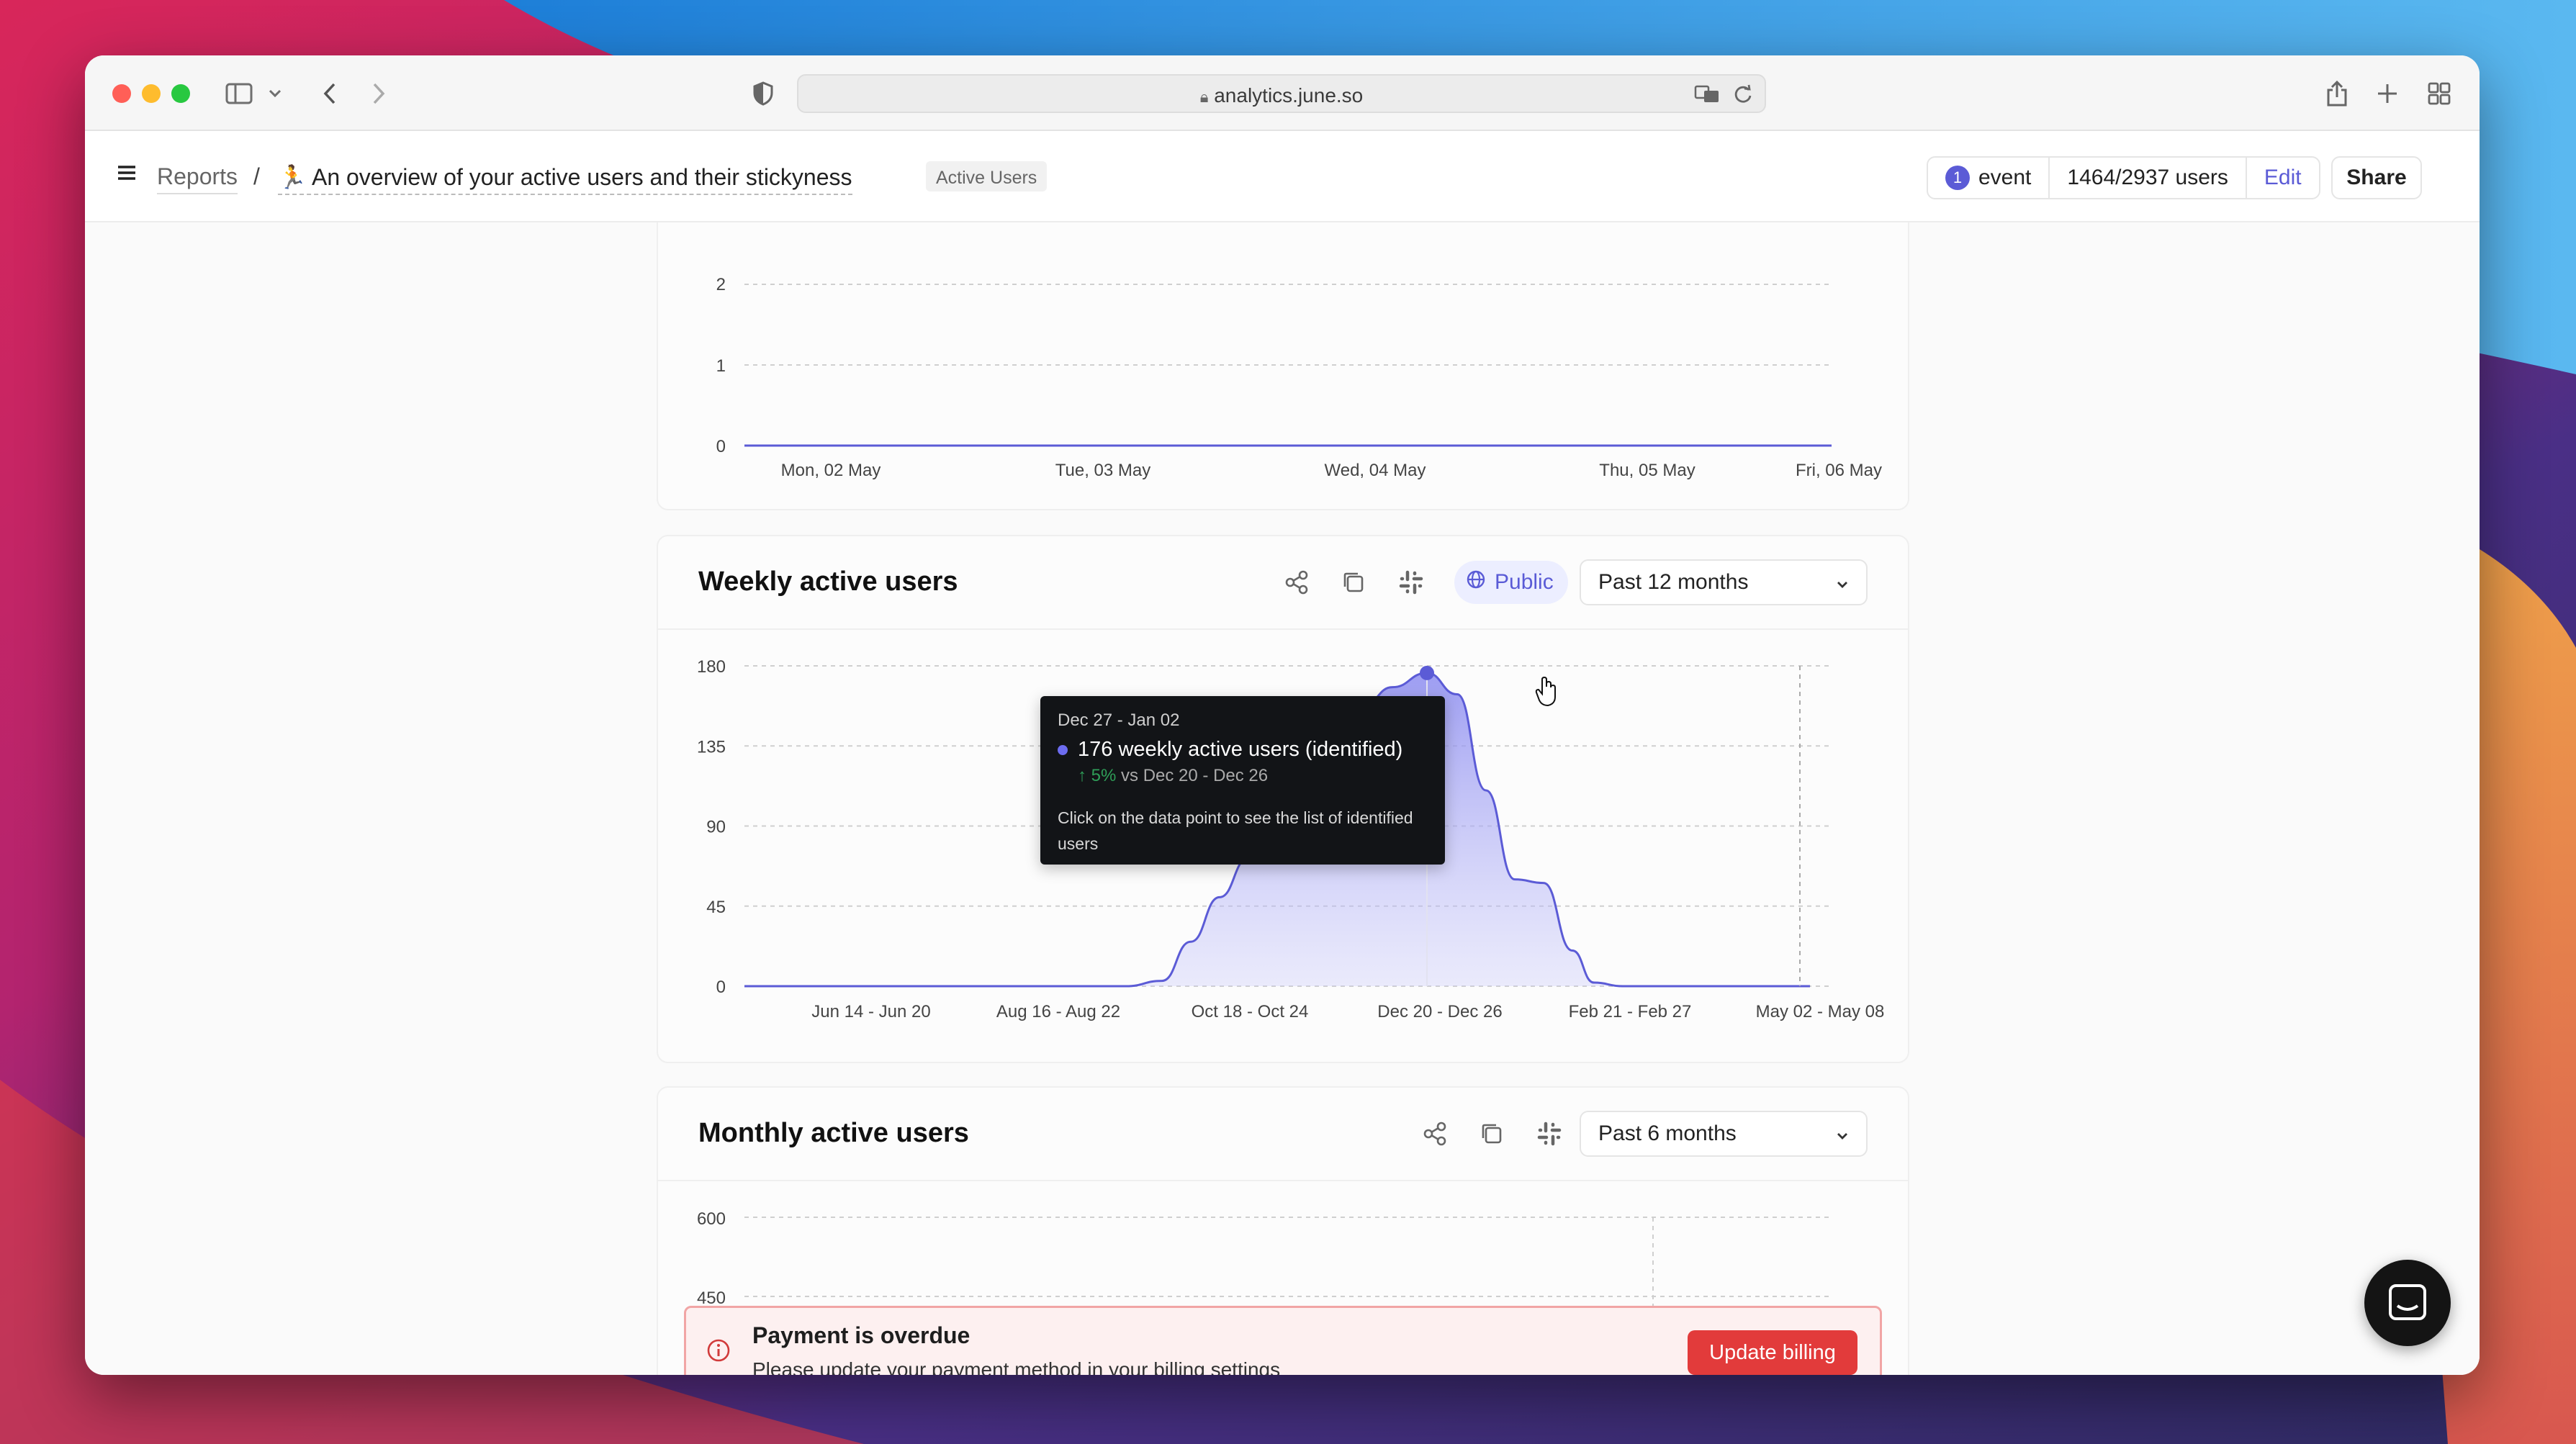  Describe the element at coordinates (1743, 96) in the screenshot. I see `reload-icon` at that location.